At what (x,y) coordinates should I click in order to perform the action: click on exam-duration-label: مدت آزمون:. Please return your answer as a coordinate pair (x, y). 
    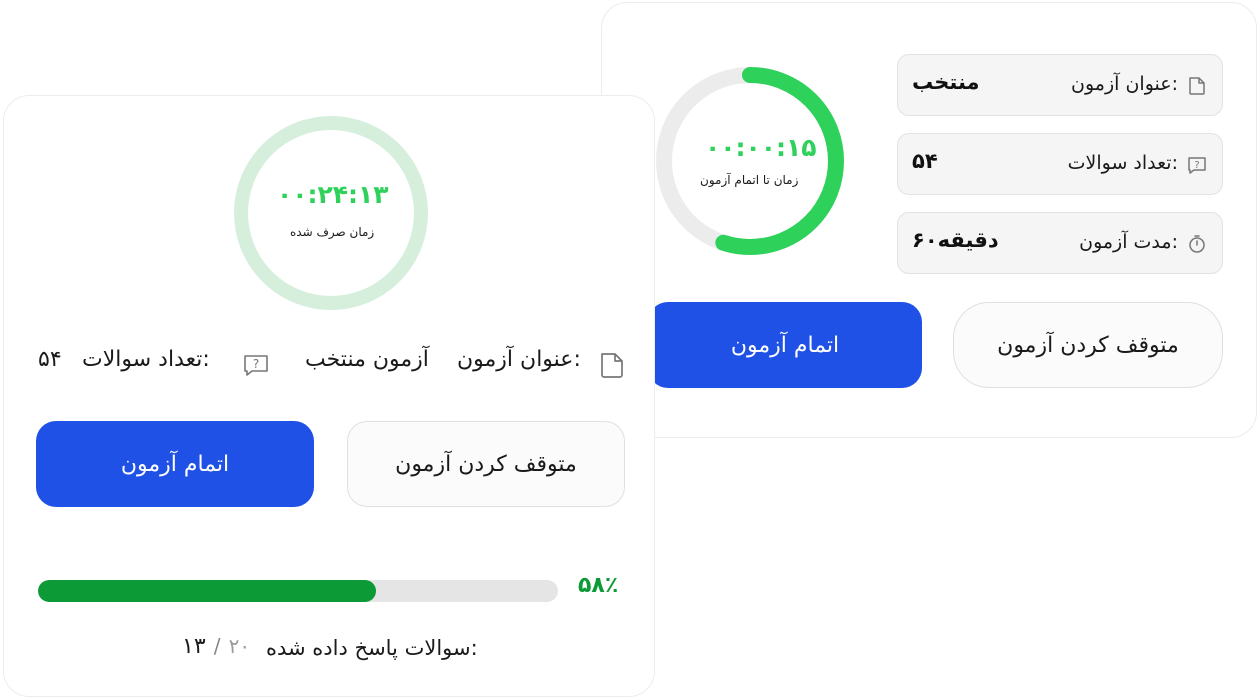
    Looking at the image, I should click on (1128, 242).